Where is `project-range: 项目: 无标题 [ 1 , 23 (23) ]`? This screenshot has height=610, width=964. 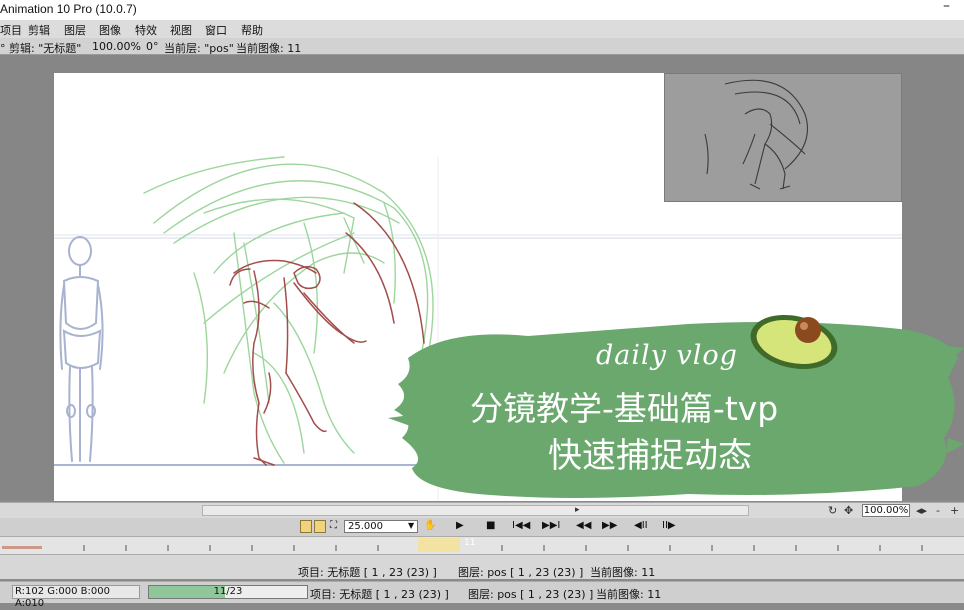
project-range: 项目: 无标题 [ 1 , 23 (23) ] is located at coordinates (367, 572).